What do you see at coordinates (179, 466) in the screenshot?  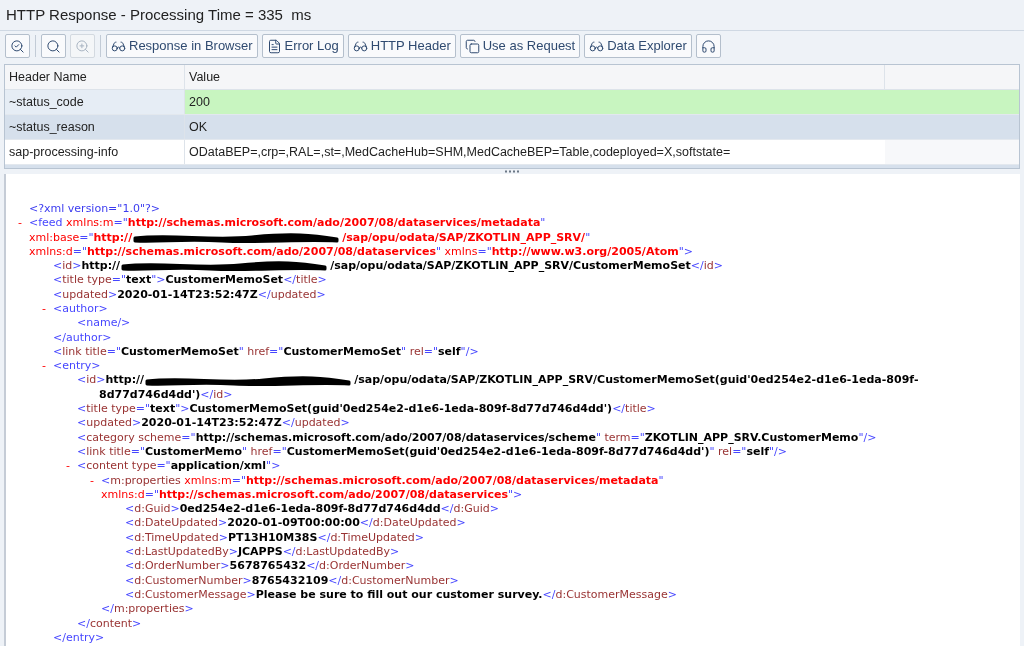 I see `xml-text: <content type="application/xml">` at bounding box center [179, 466].